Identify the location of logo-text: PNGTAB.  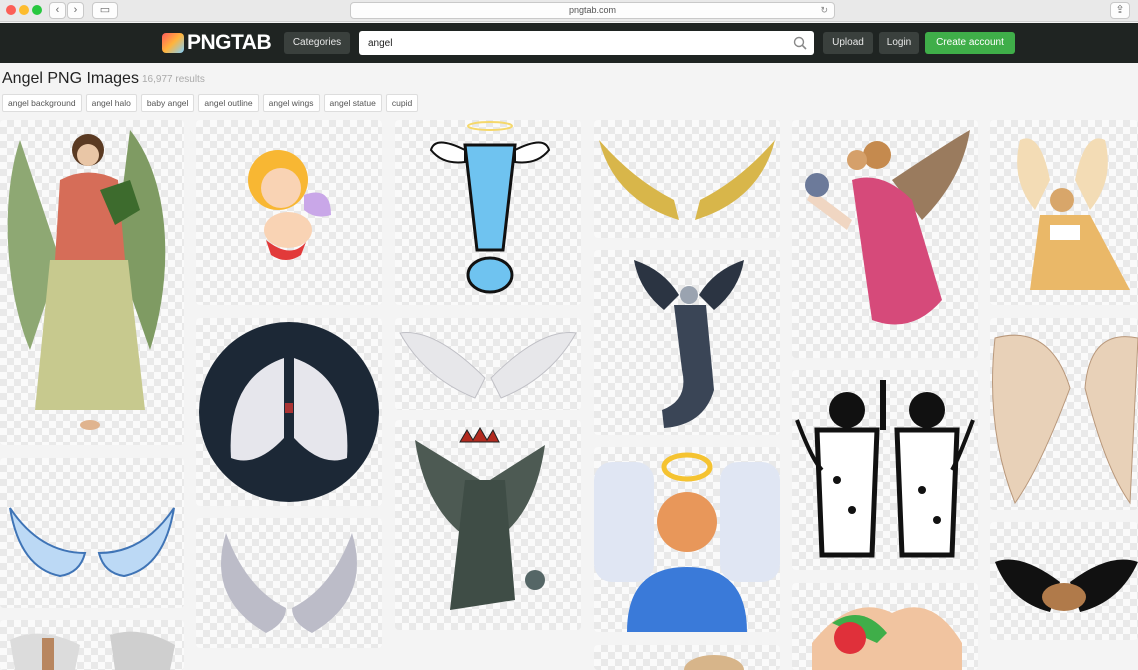
(229, 42).